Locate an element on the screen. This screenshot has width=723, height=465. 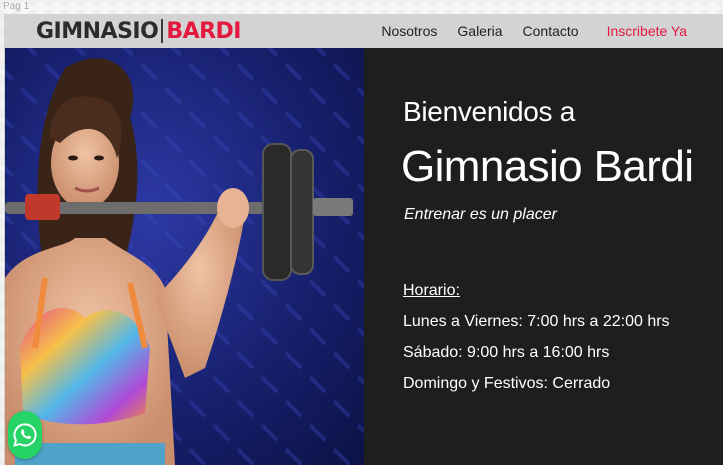
nav-link-galeria: Galeria is located at coordinates (479, 31).